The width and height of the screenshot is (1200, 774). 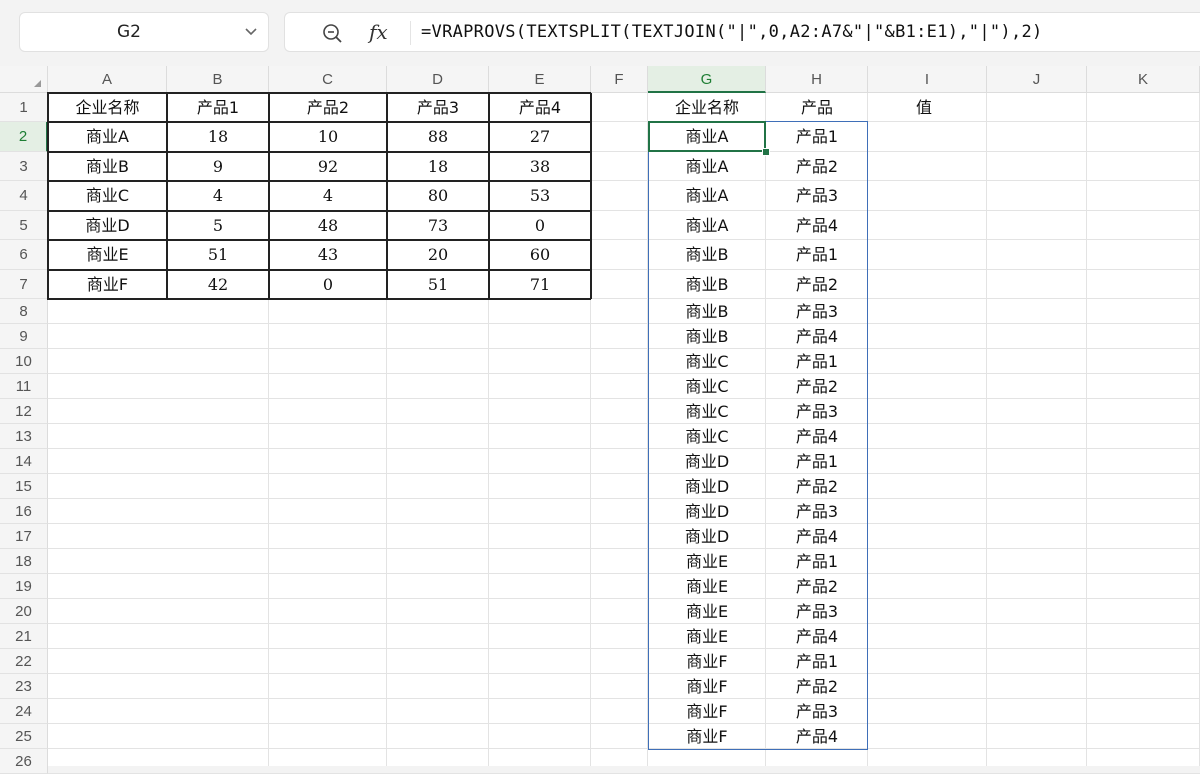 I want to click on source-header-cell: 产品3, so click(x=438, y=107).